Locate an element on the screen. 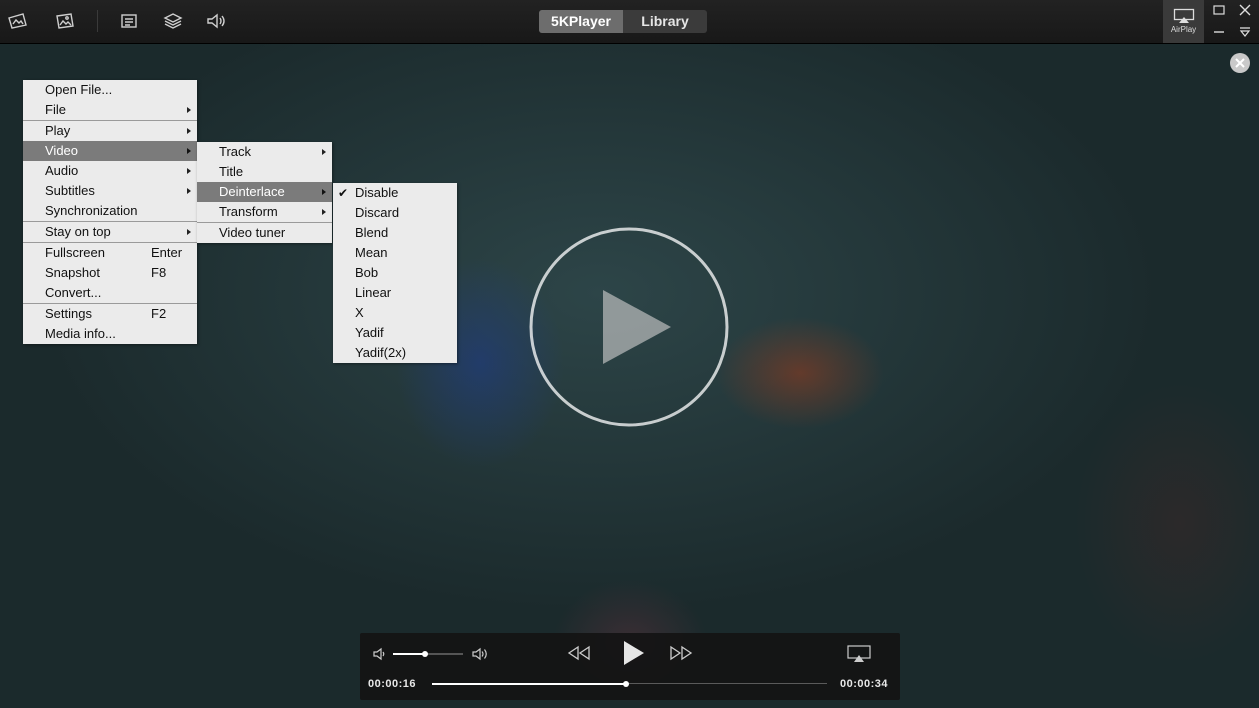 This screenshot has width=1259, height=708. photo-icon is located at coordinates (65, 21).